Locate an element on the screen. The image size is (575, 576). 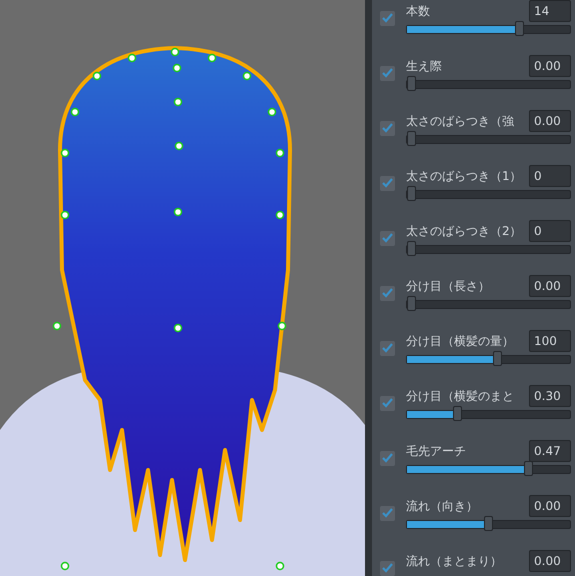
parameter-label: 毛先アーチ is located at coordinates (436, 451).